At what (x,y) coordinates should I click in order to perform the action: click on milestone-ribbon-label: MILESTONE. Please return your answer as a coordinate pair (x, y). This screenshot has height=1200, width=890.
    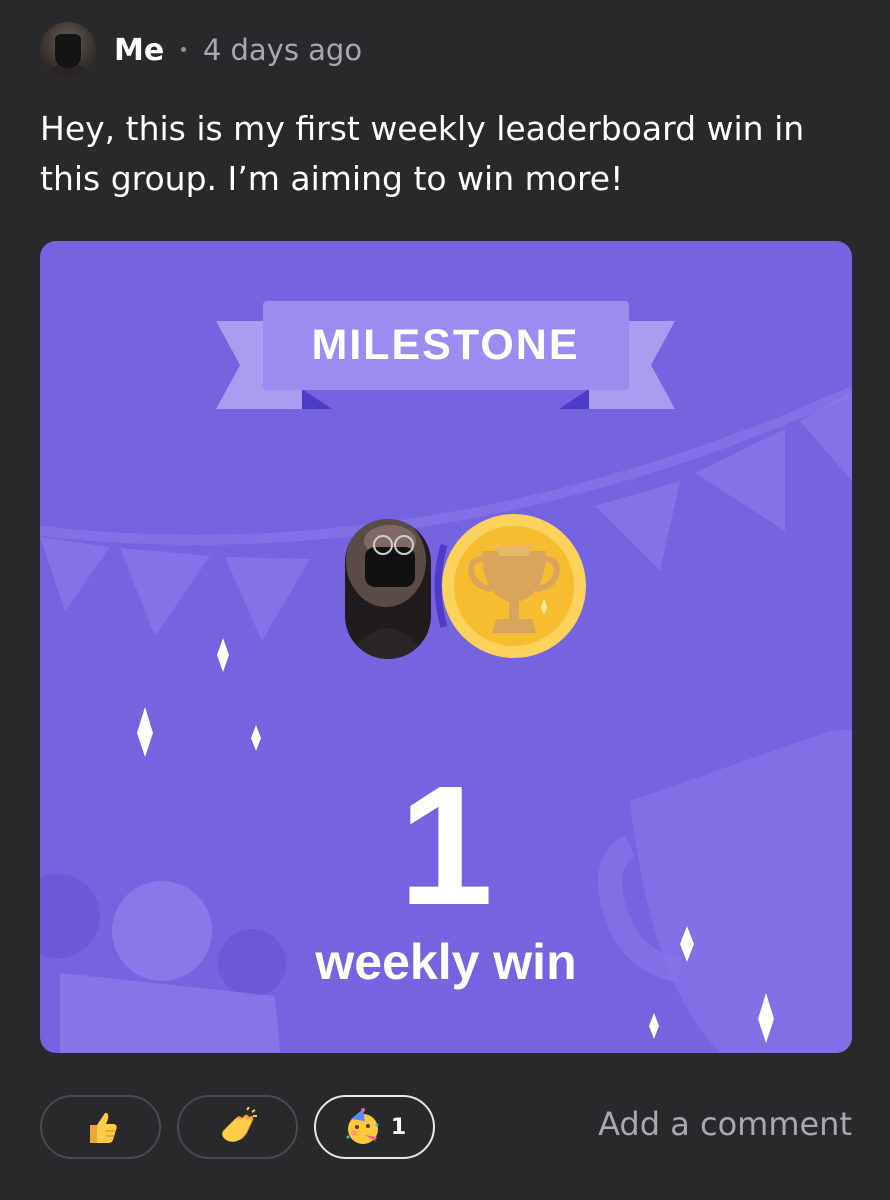
    Looking at the image, I should click on (445, 345).